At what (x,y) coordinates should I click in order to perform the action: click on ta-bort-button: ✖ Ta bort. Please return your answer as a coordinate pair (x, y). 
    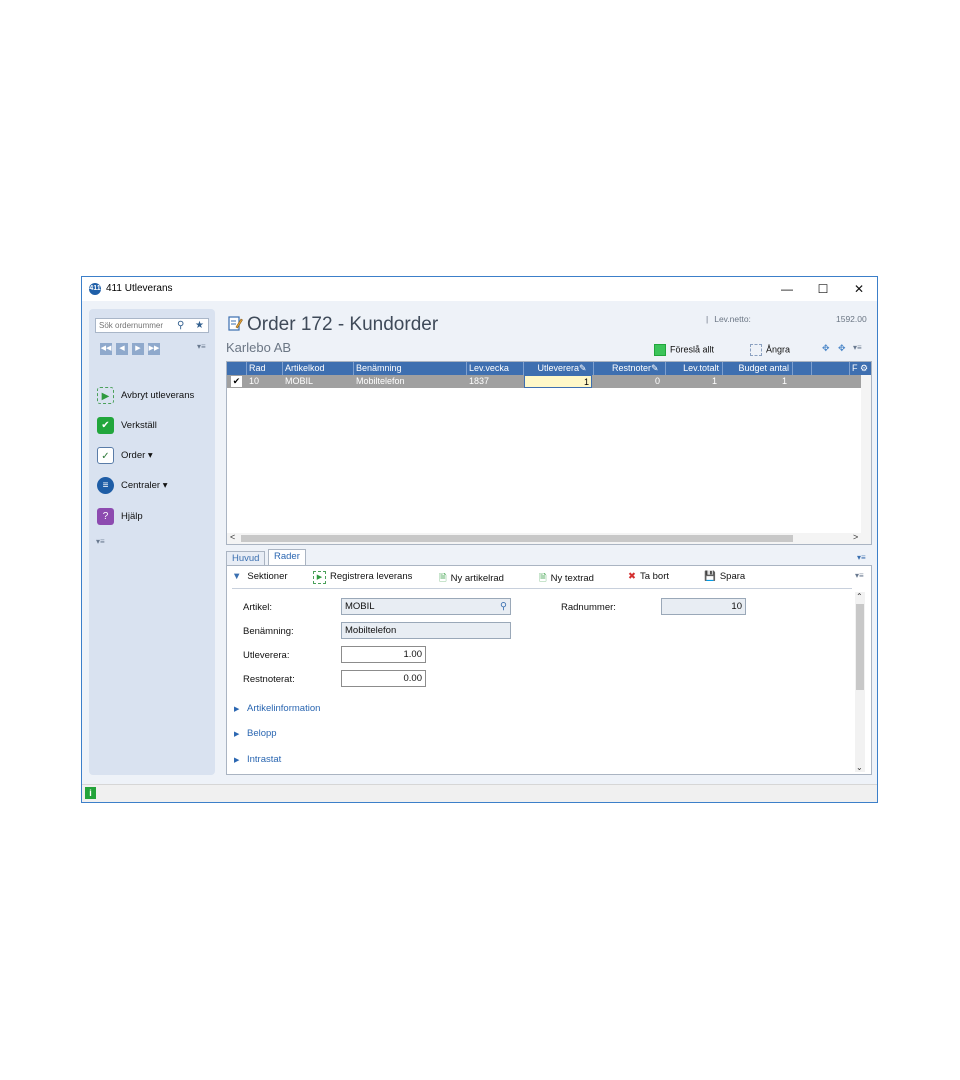
    Looking at the image, I should click on (648, 576).